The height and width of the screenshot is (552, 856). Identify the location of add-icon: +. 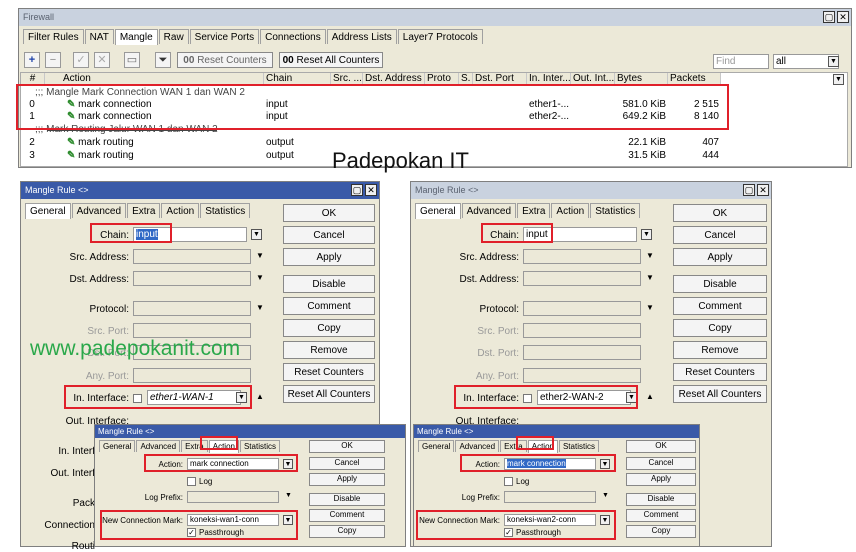
(32, 60).